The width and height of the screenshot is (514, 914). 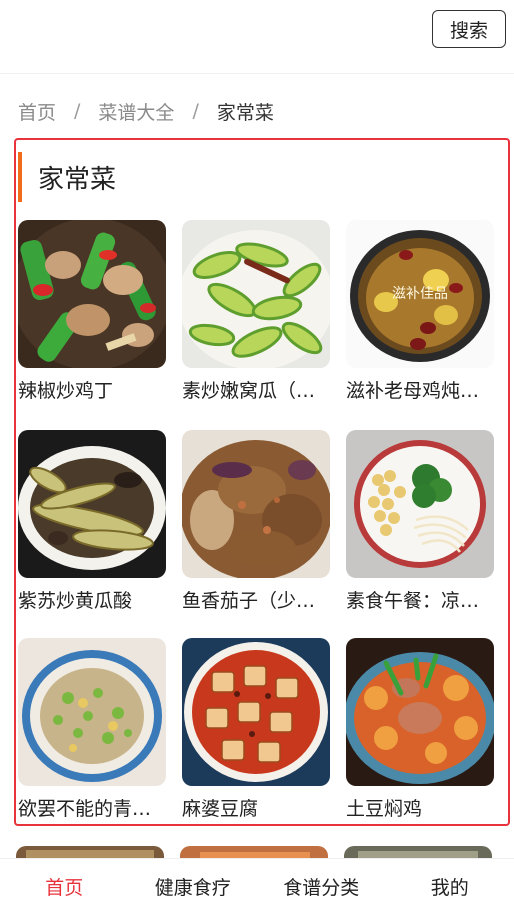 I want to click on bottom-nav: 首页 健康食疗 食谱分类 我的, so click(x=257, y=886).